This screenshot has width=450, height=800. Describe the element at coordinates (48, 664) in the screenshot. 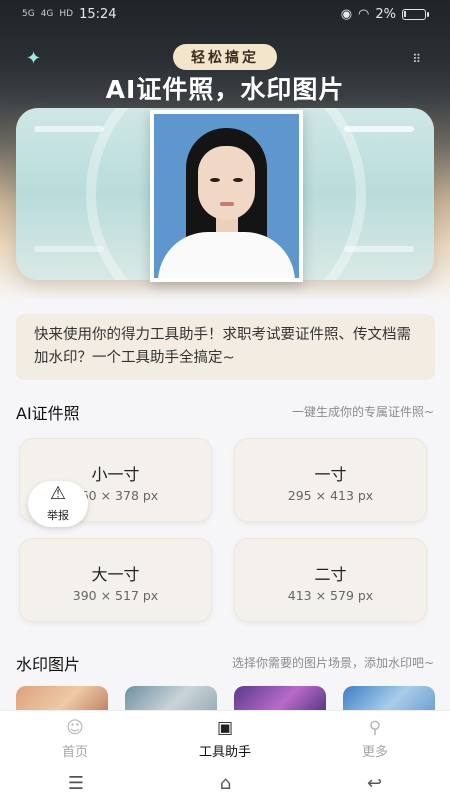

I see `watermark-section-title: 水印图片` at that location.